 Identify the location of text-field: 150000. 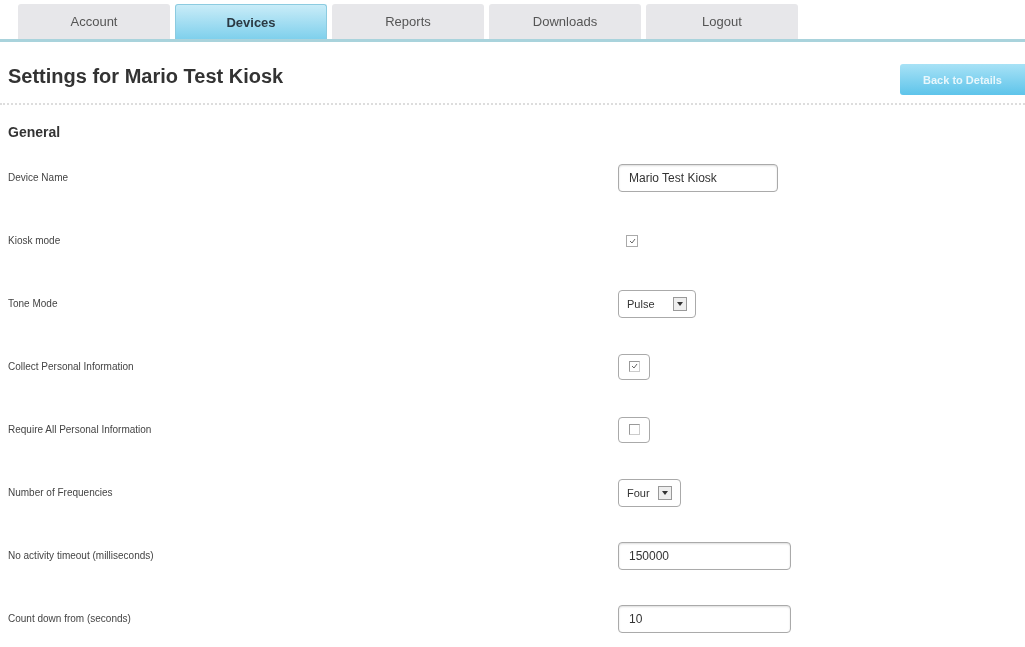
(704, 555).